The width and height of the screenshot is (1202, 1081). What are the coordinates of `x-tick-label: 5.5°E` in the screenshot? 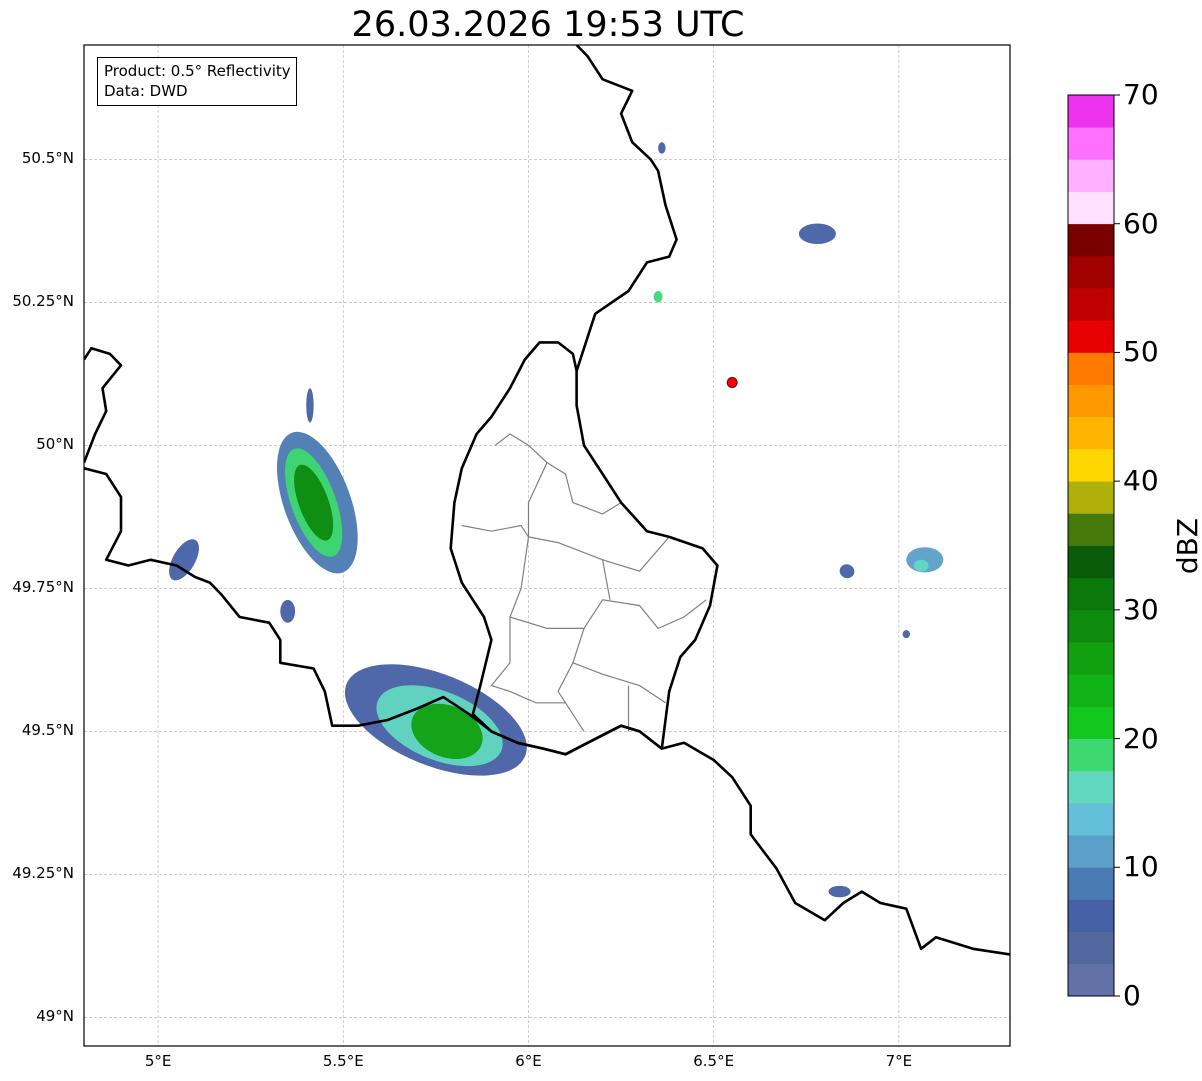 It's located at (343, 1061).